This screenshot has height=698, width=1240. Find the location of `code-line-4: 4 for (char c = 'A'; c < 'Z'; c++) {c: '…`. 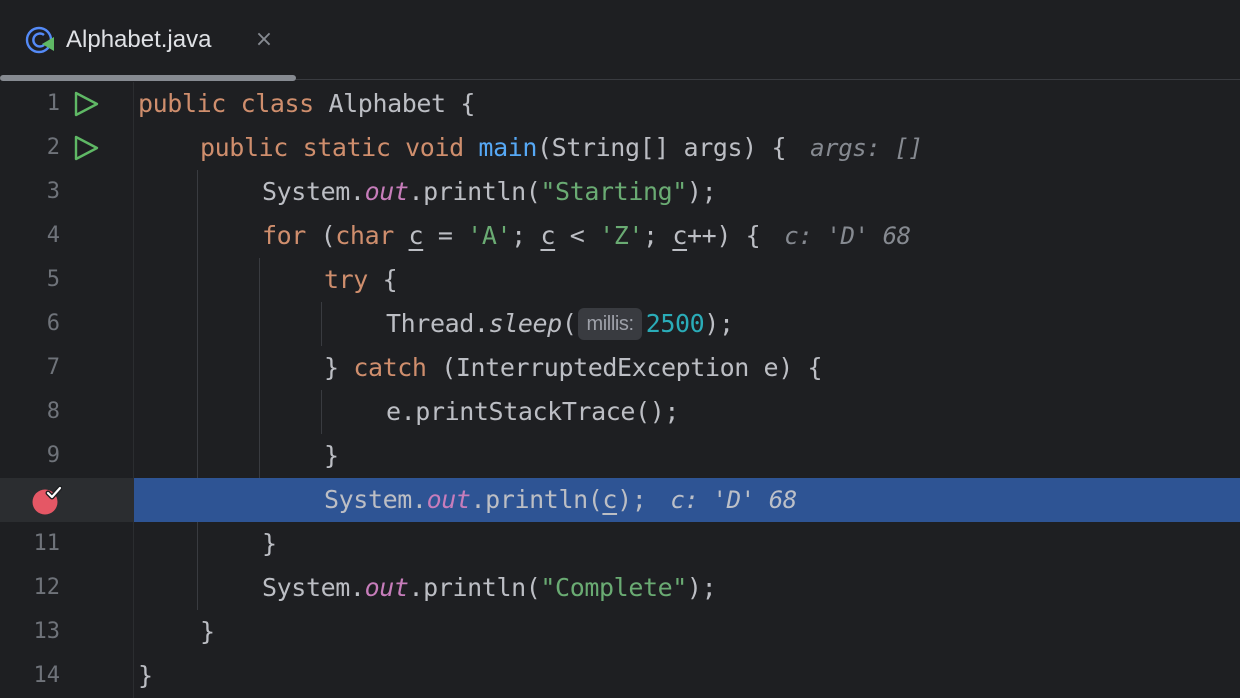

code-line-4: 4 for (char c = 'A'; c < 'Z'; c++) {c: '… is located at coordinates (620, 236).